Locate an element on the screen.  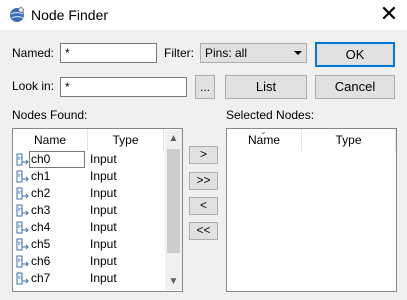
cancel-button: Cancel is located at coordinates (355, 87).